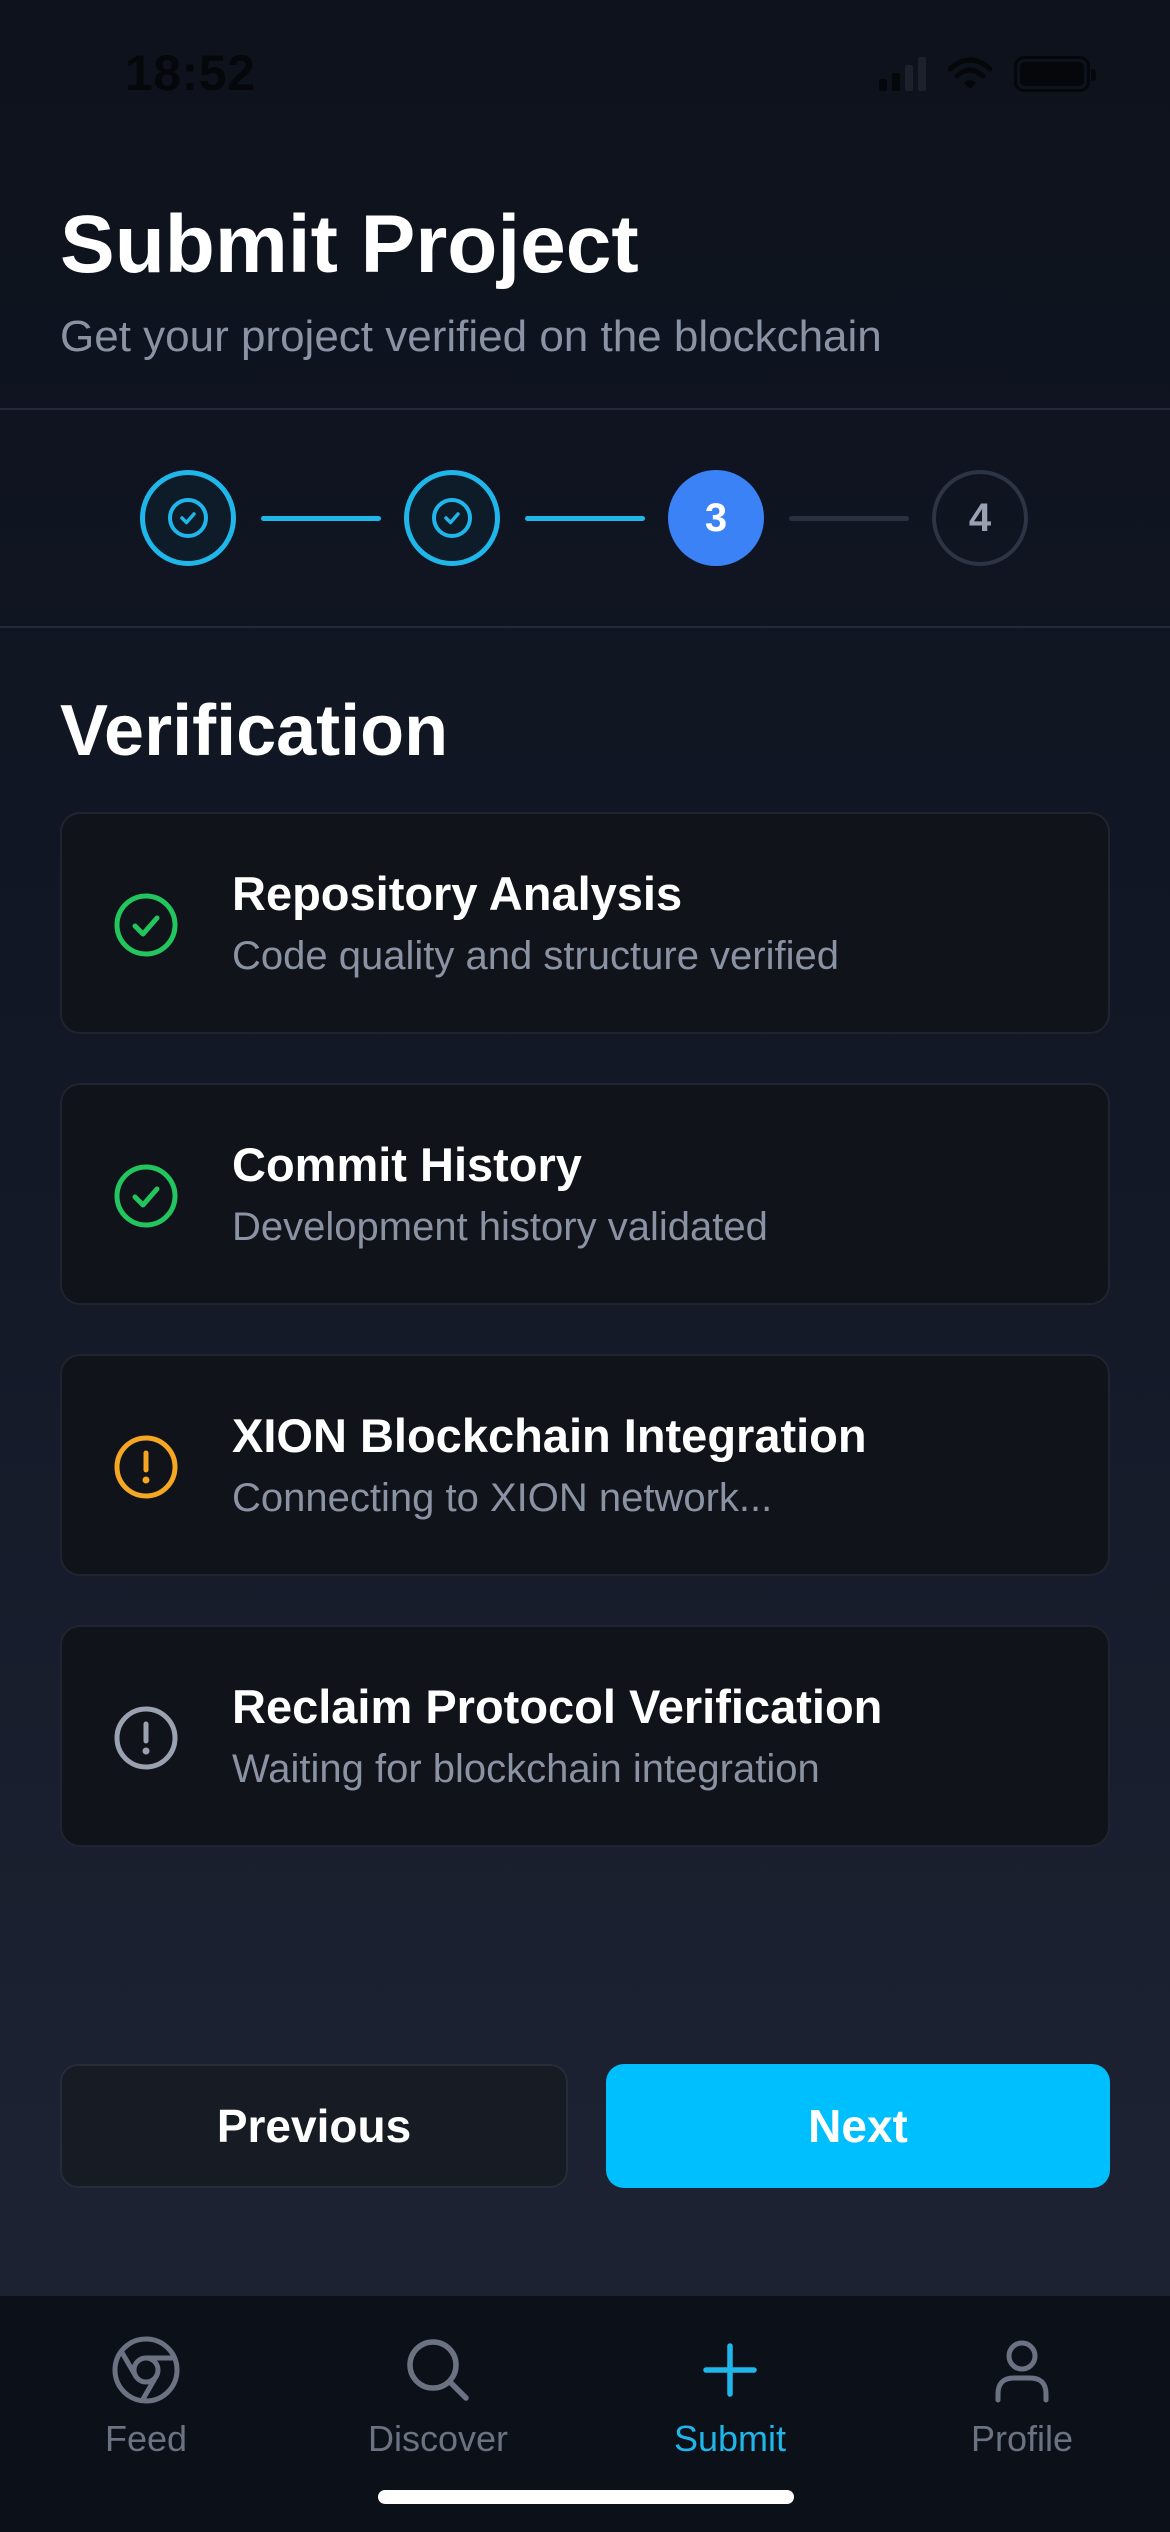  I want to click on plus-icon, so click(730, 2370).